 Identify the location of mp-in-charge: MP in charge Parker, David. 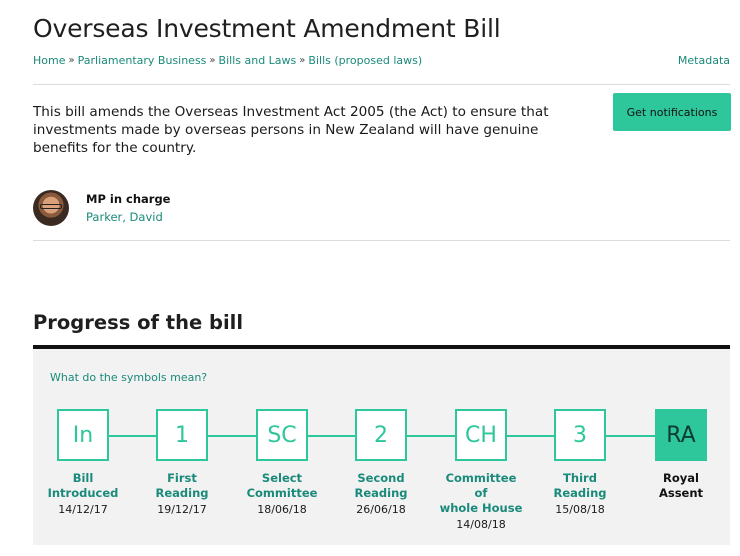
(101, 208).